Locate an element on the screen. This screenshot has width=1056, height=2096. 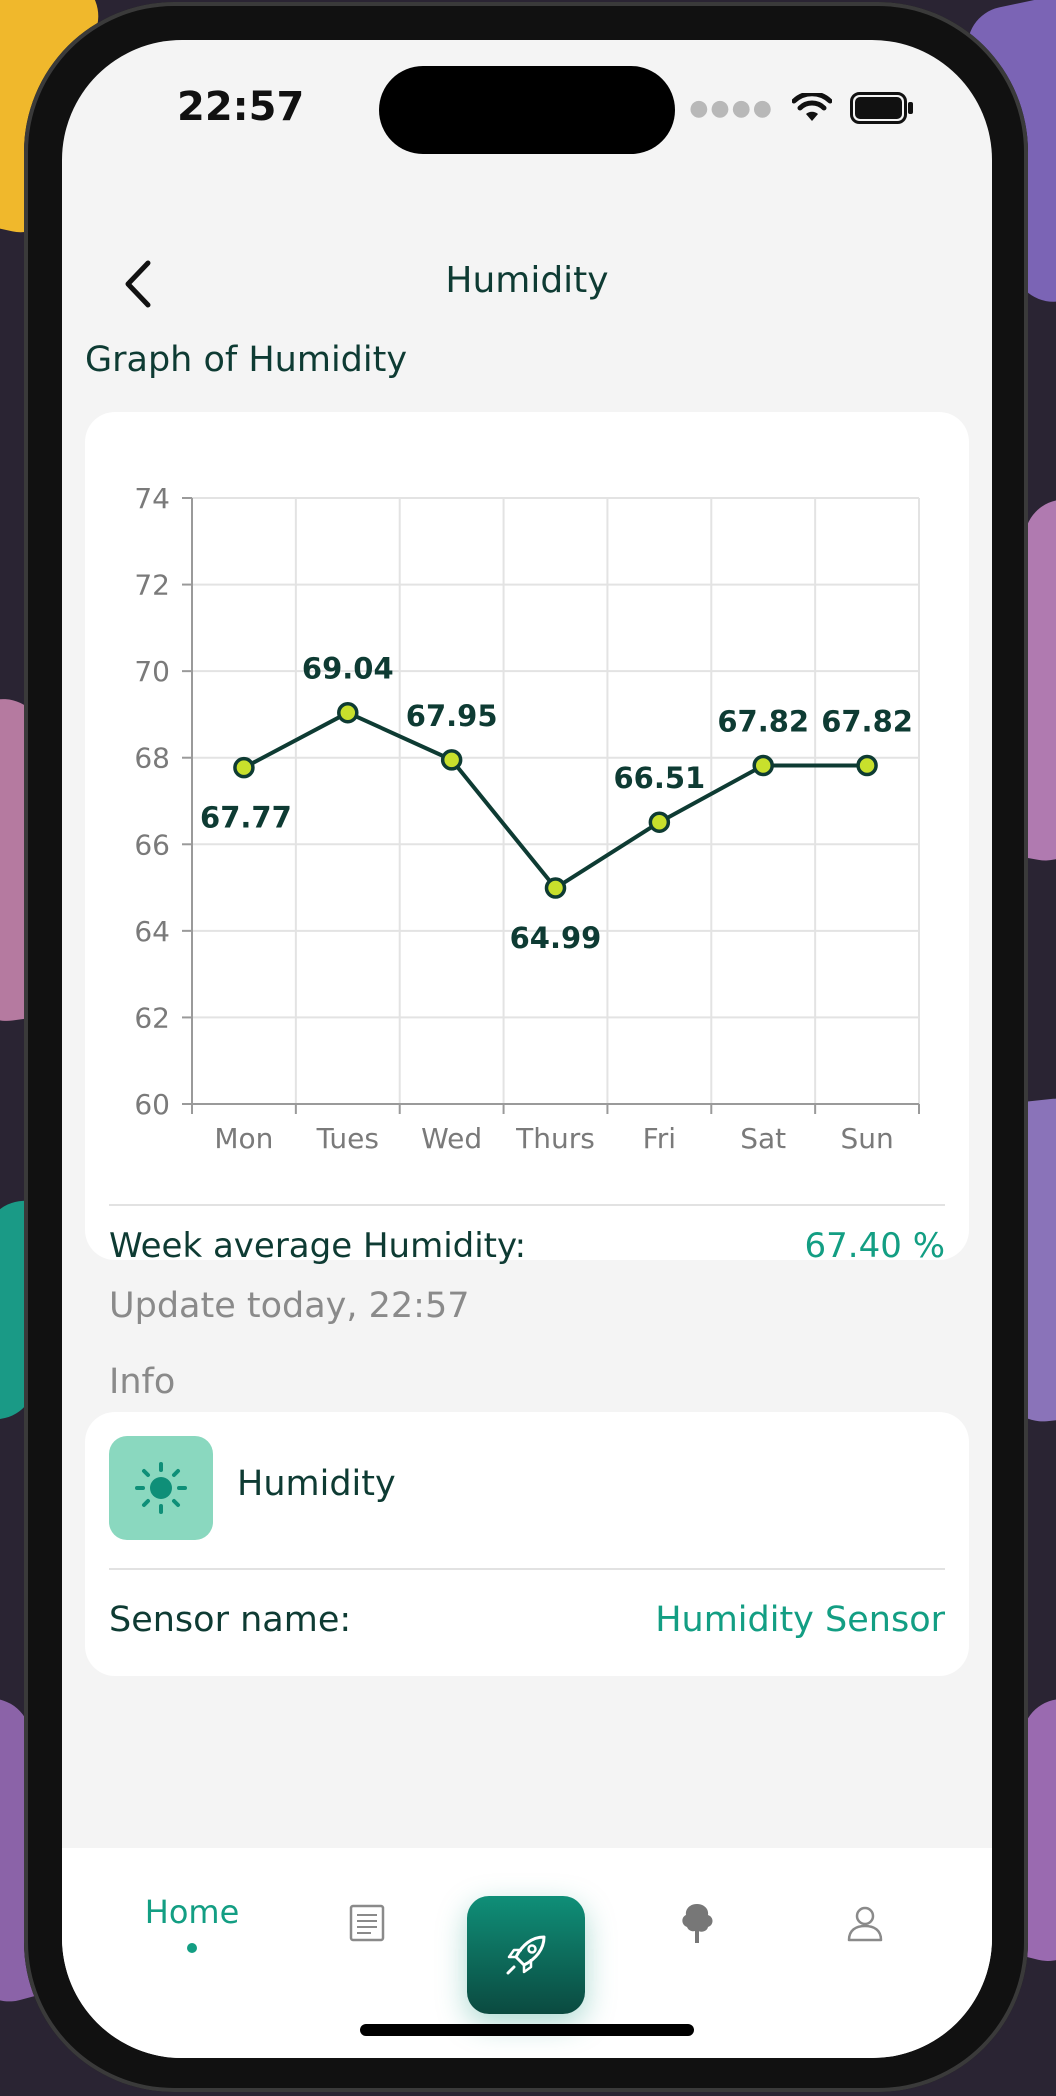
tree-icon is located at coordinates (697, 1923).